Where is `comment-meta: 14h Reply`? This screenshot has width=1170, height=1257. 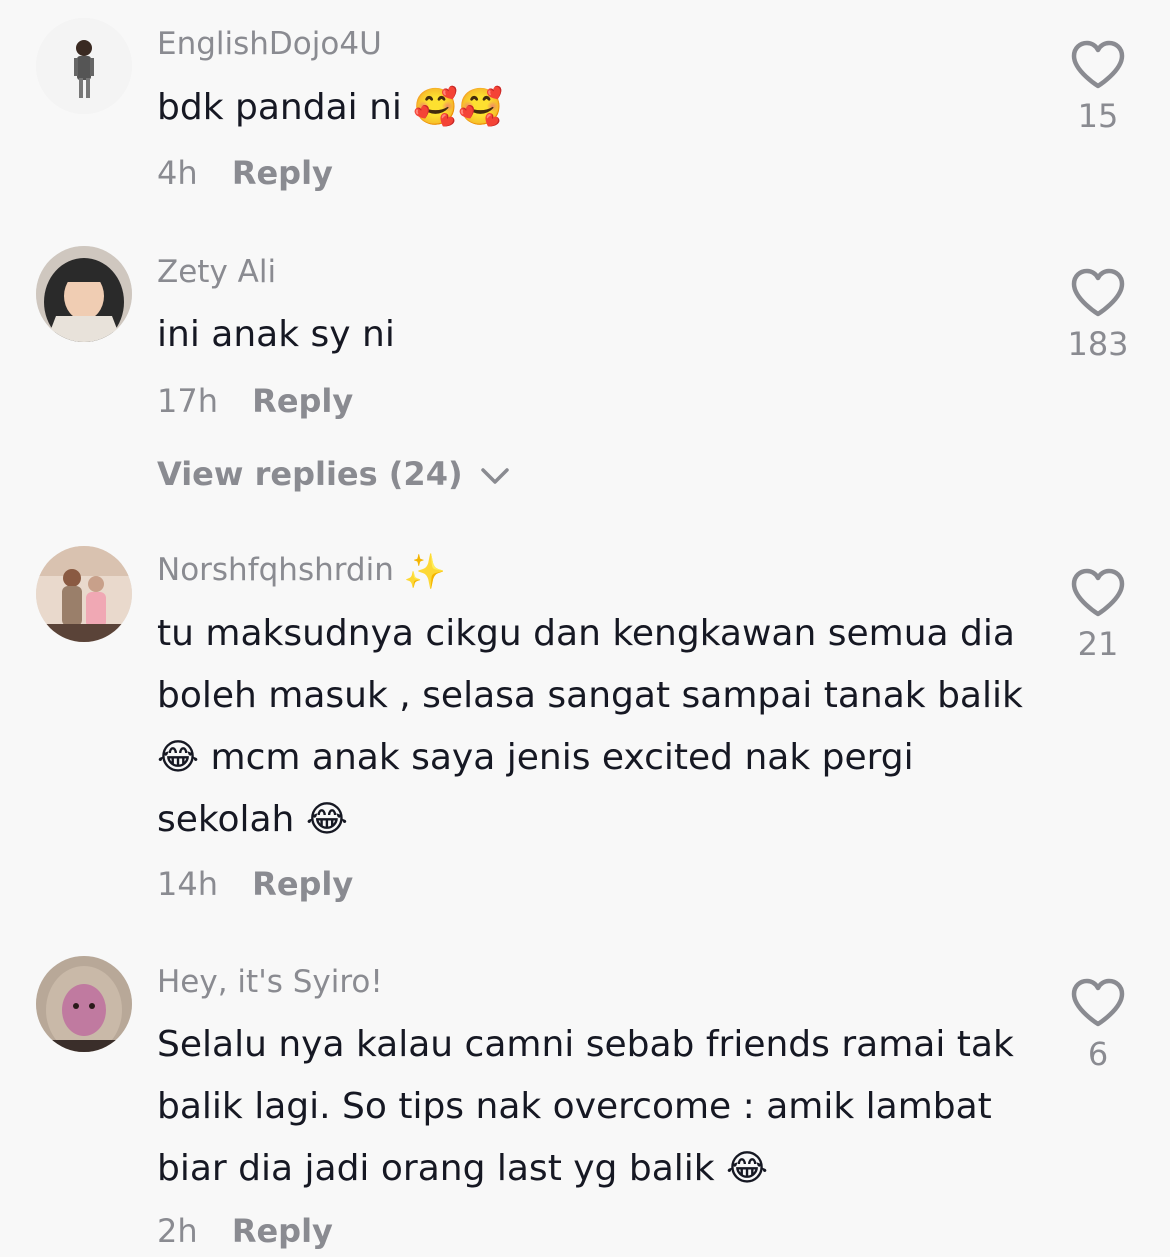
comment-meta: 14h Reply is located at coordinates (255, 884).